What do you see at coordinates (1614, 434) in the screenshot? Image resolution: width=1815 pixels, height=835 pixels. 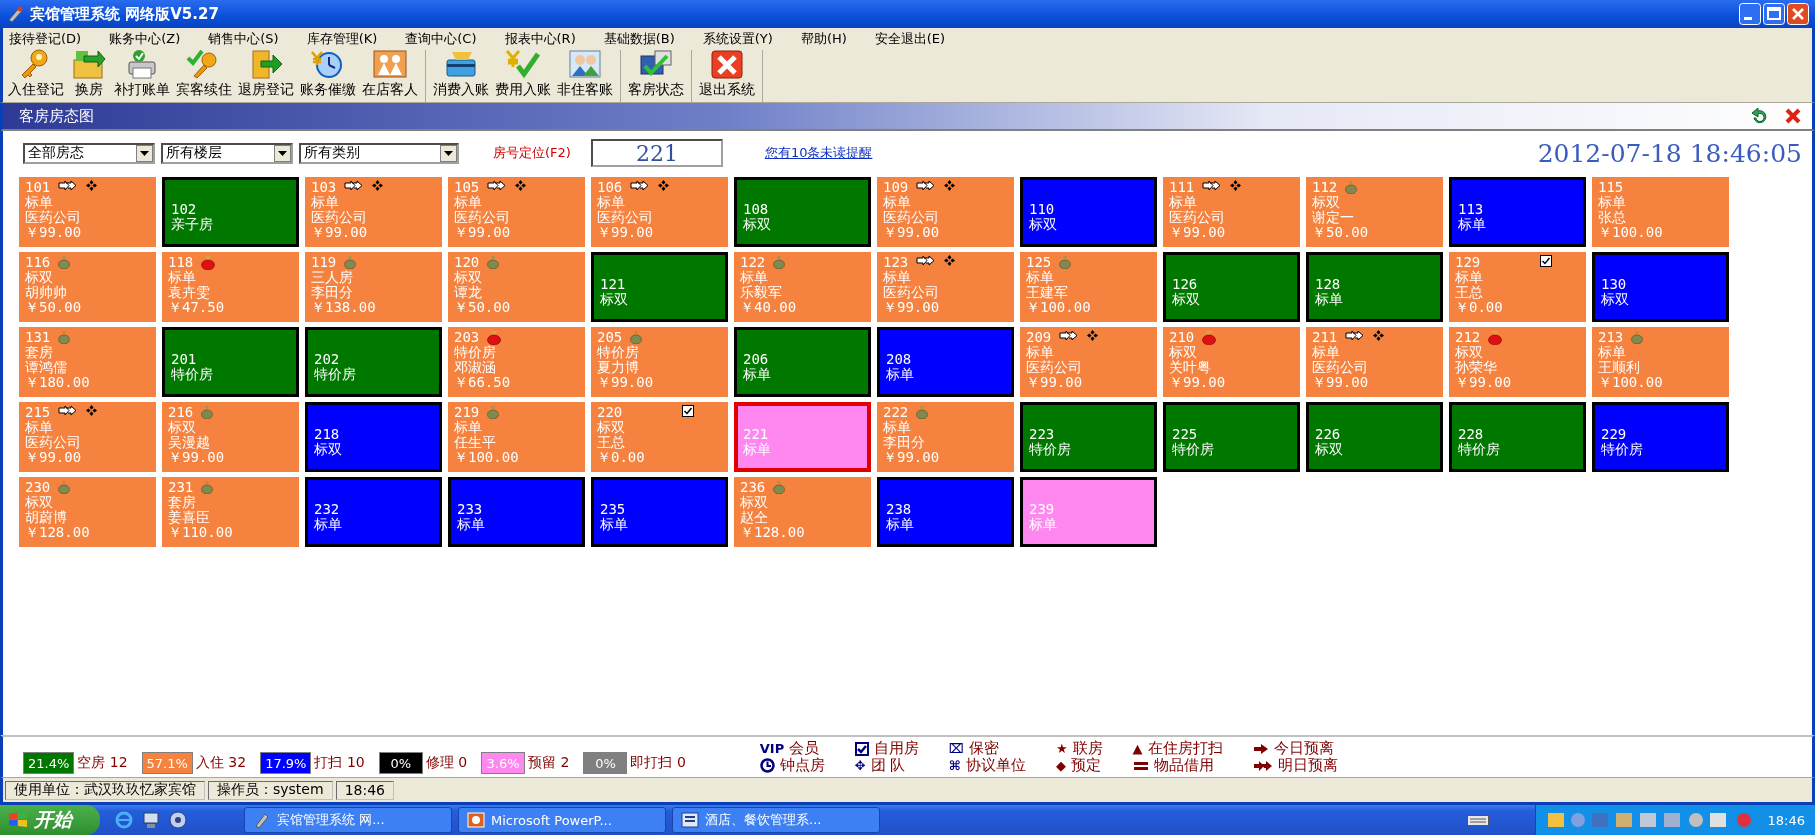 I see `room-number: 229` at bounding box center [1614, 434].